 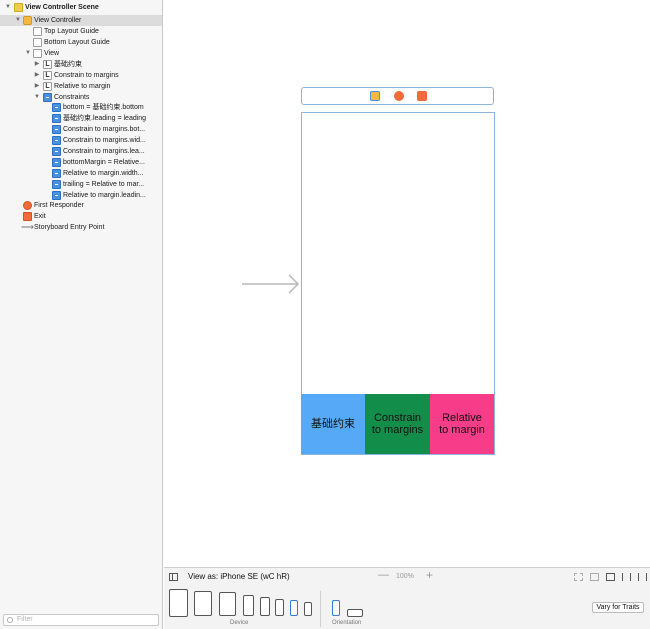 I want to click on device-ipad-icon, so click(x=227, y=604).